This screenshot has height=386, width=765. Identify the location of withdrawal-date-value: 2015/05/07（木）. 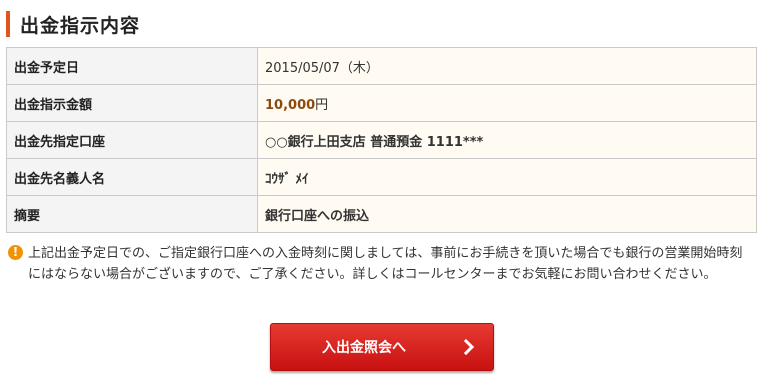
(507, 66).